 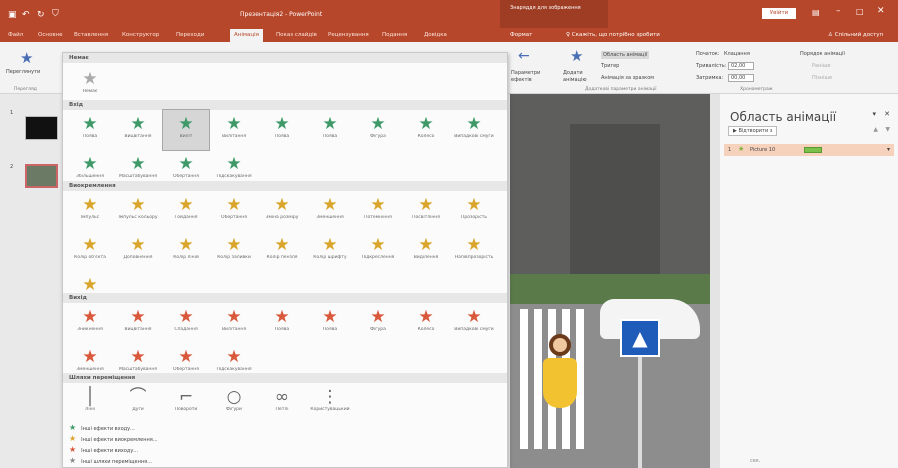 What do you see at coordinates (138, 211) in the screenshot?
I see `emphasis-effect: ★ Імпульс кольору` at bounding box center [138, 211].